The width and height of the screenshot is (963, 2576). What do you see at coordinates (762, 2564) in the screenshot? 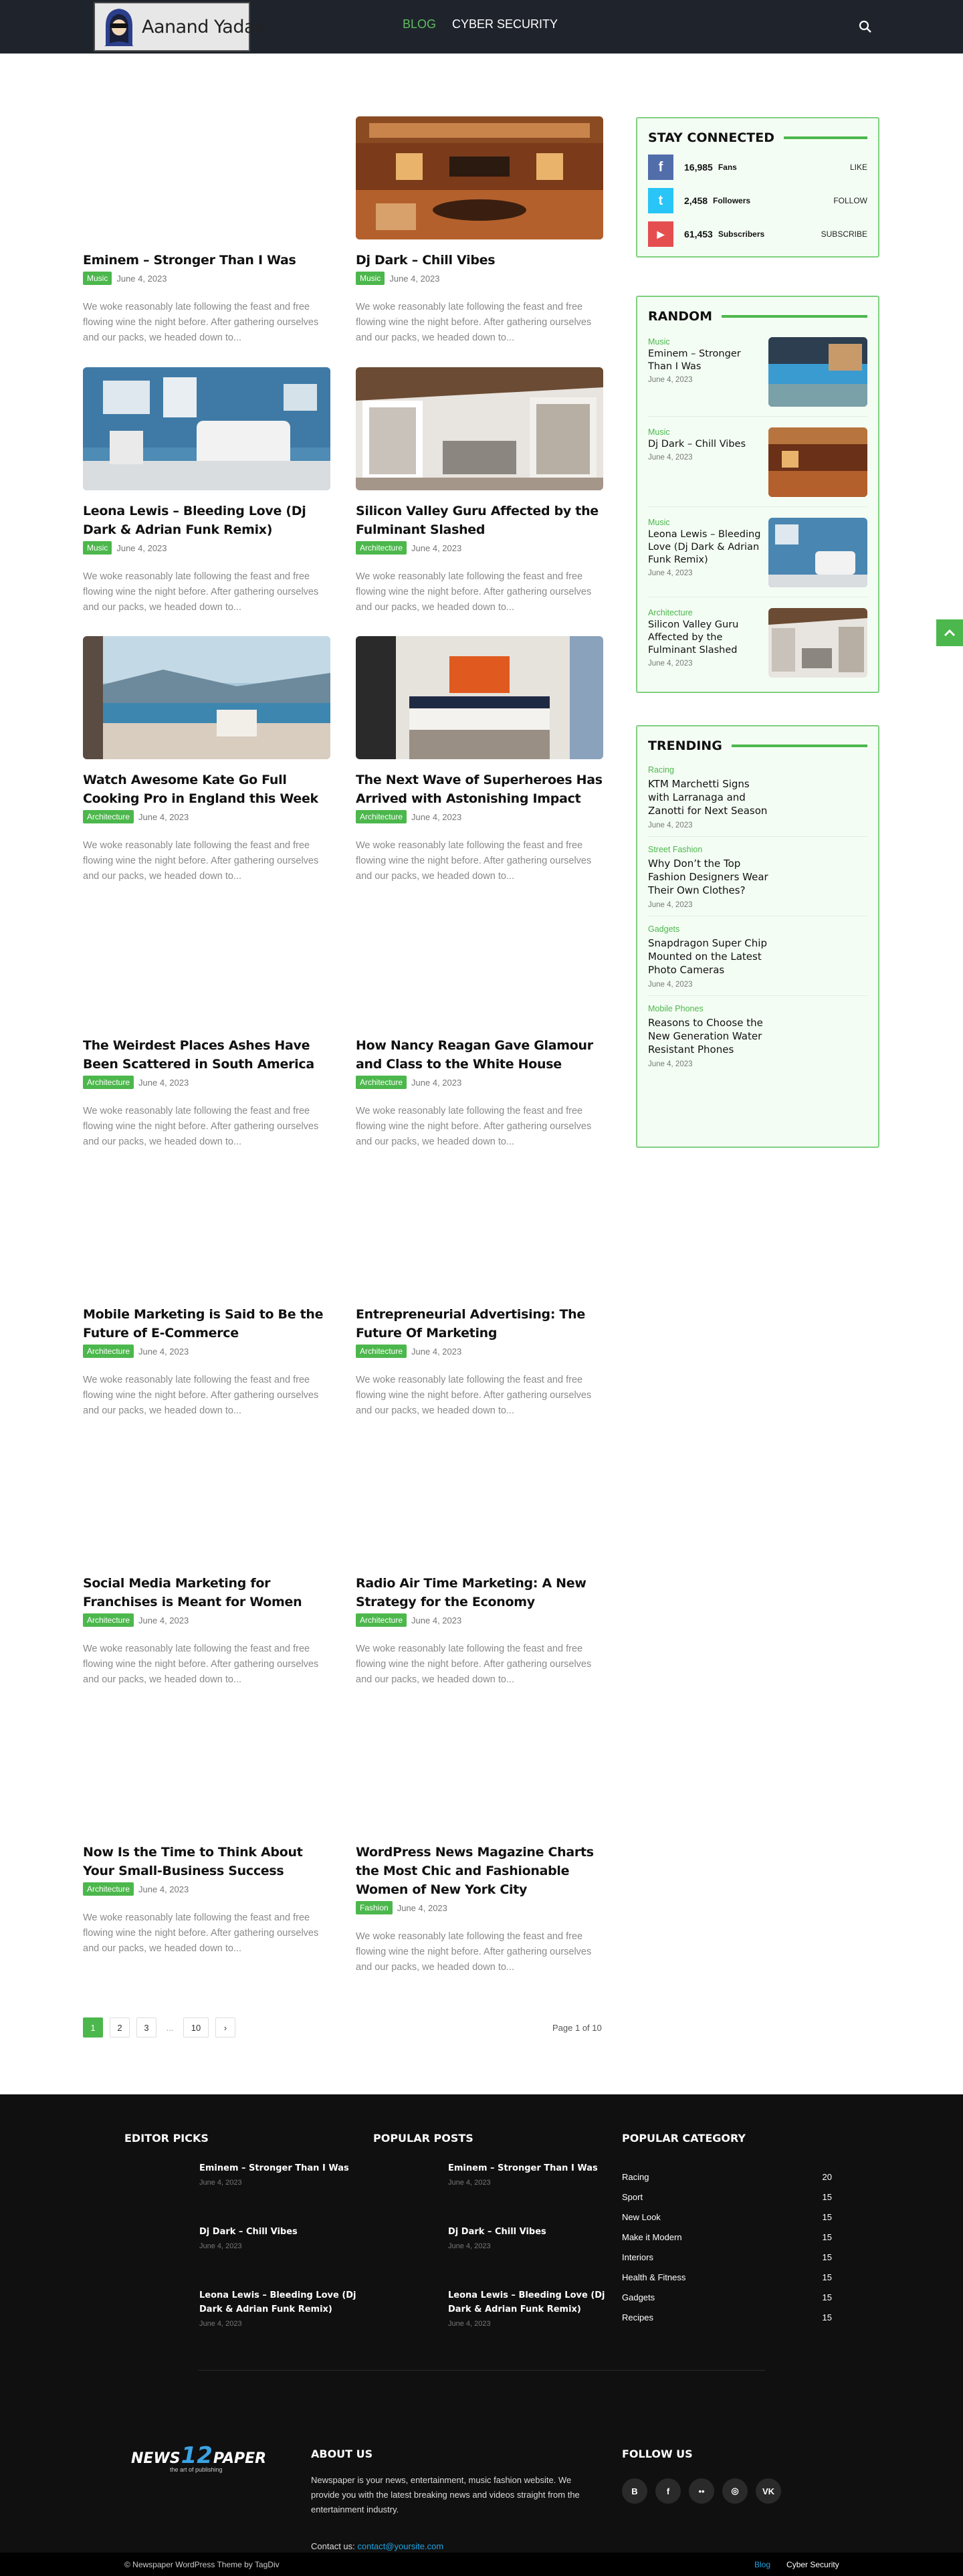
I see `bottom-link-blog: Blog` at bounding box center [762, 2564].